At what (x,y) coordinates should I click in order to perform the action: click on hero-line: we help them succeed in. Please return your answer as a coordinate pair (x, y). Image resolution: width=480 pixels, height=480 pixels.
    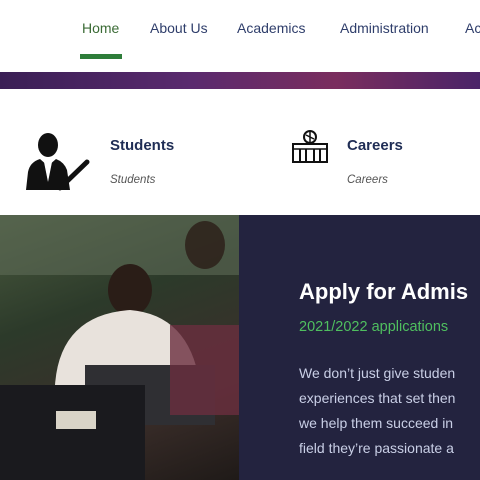
    Looking at the image, I should click on (376, 423).